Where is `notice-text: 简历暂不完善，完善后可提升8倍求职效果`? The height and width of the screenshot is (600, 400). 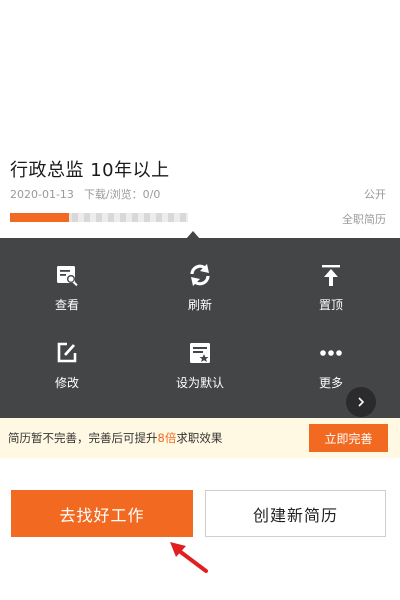
notice-text: 简历暂不完善，完善后可提升8倍求职效果 is located at coordinates (115, 438).